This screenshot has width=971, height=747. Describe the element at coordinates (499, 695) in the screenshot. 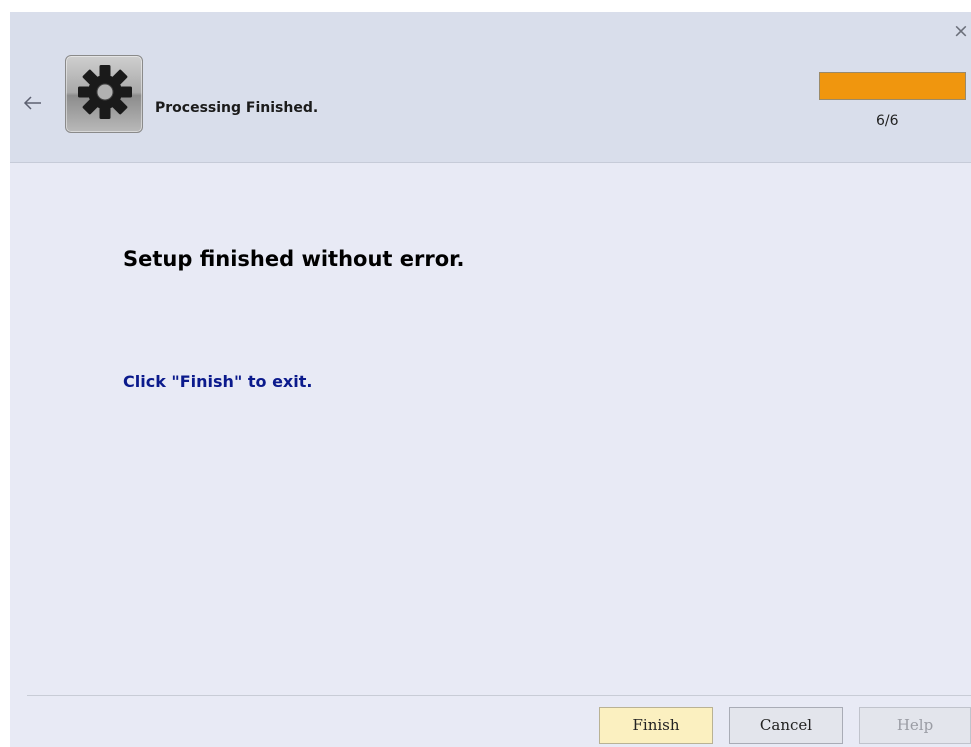

I see `footer-divider` at that location.